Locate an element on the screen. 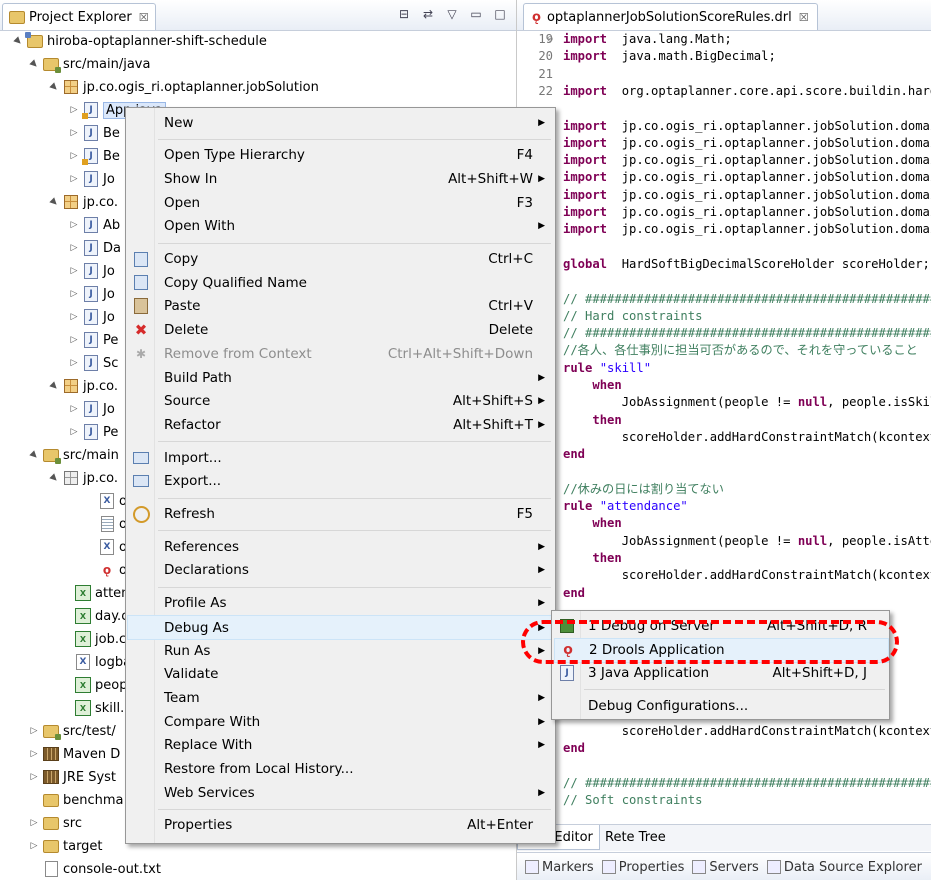 This screenshot has width=931, height=880. tree-item: ▲ src/main/java is located at coordinates (89, 64).